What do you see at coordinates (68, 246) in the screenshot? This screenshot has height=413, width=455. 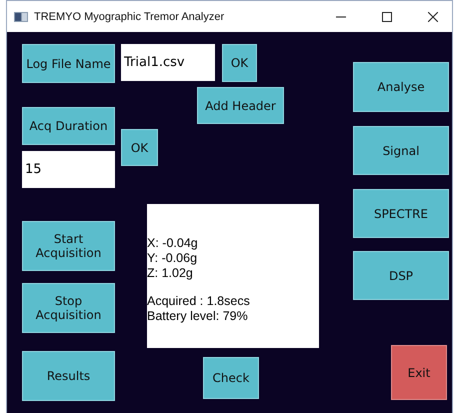 I see `start-acquisition-button: Start Acquisition` at bounding box center [68, 246].